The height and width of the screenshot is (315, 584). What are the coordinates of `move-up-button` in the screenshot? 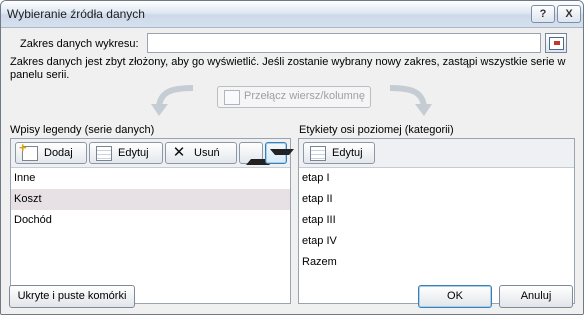 It's located at (254, 153).